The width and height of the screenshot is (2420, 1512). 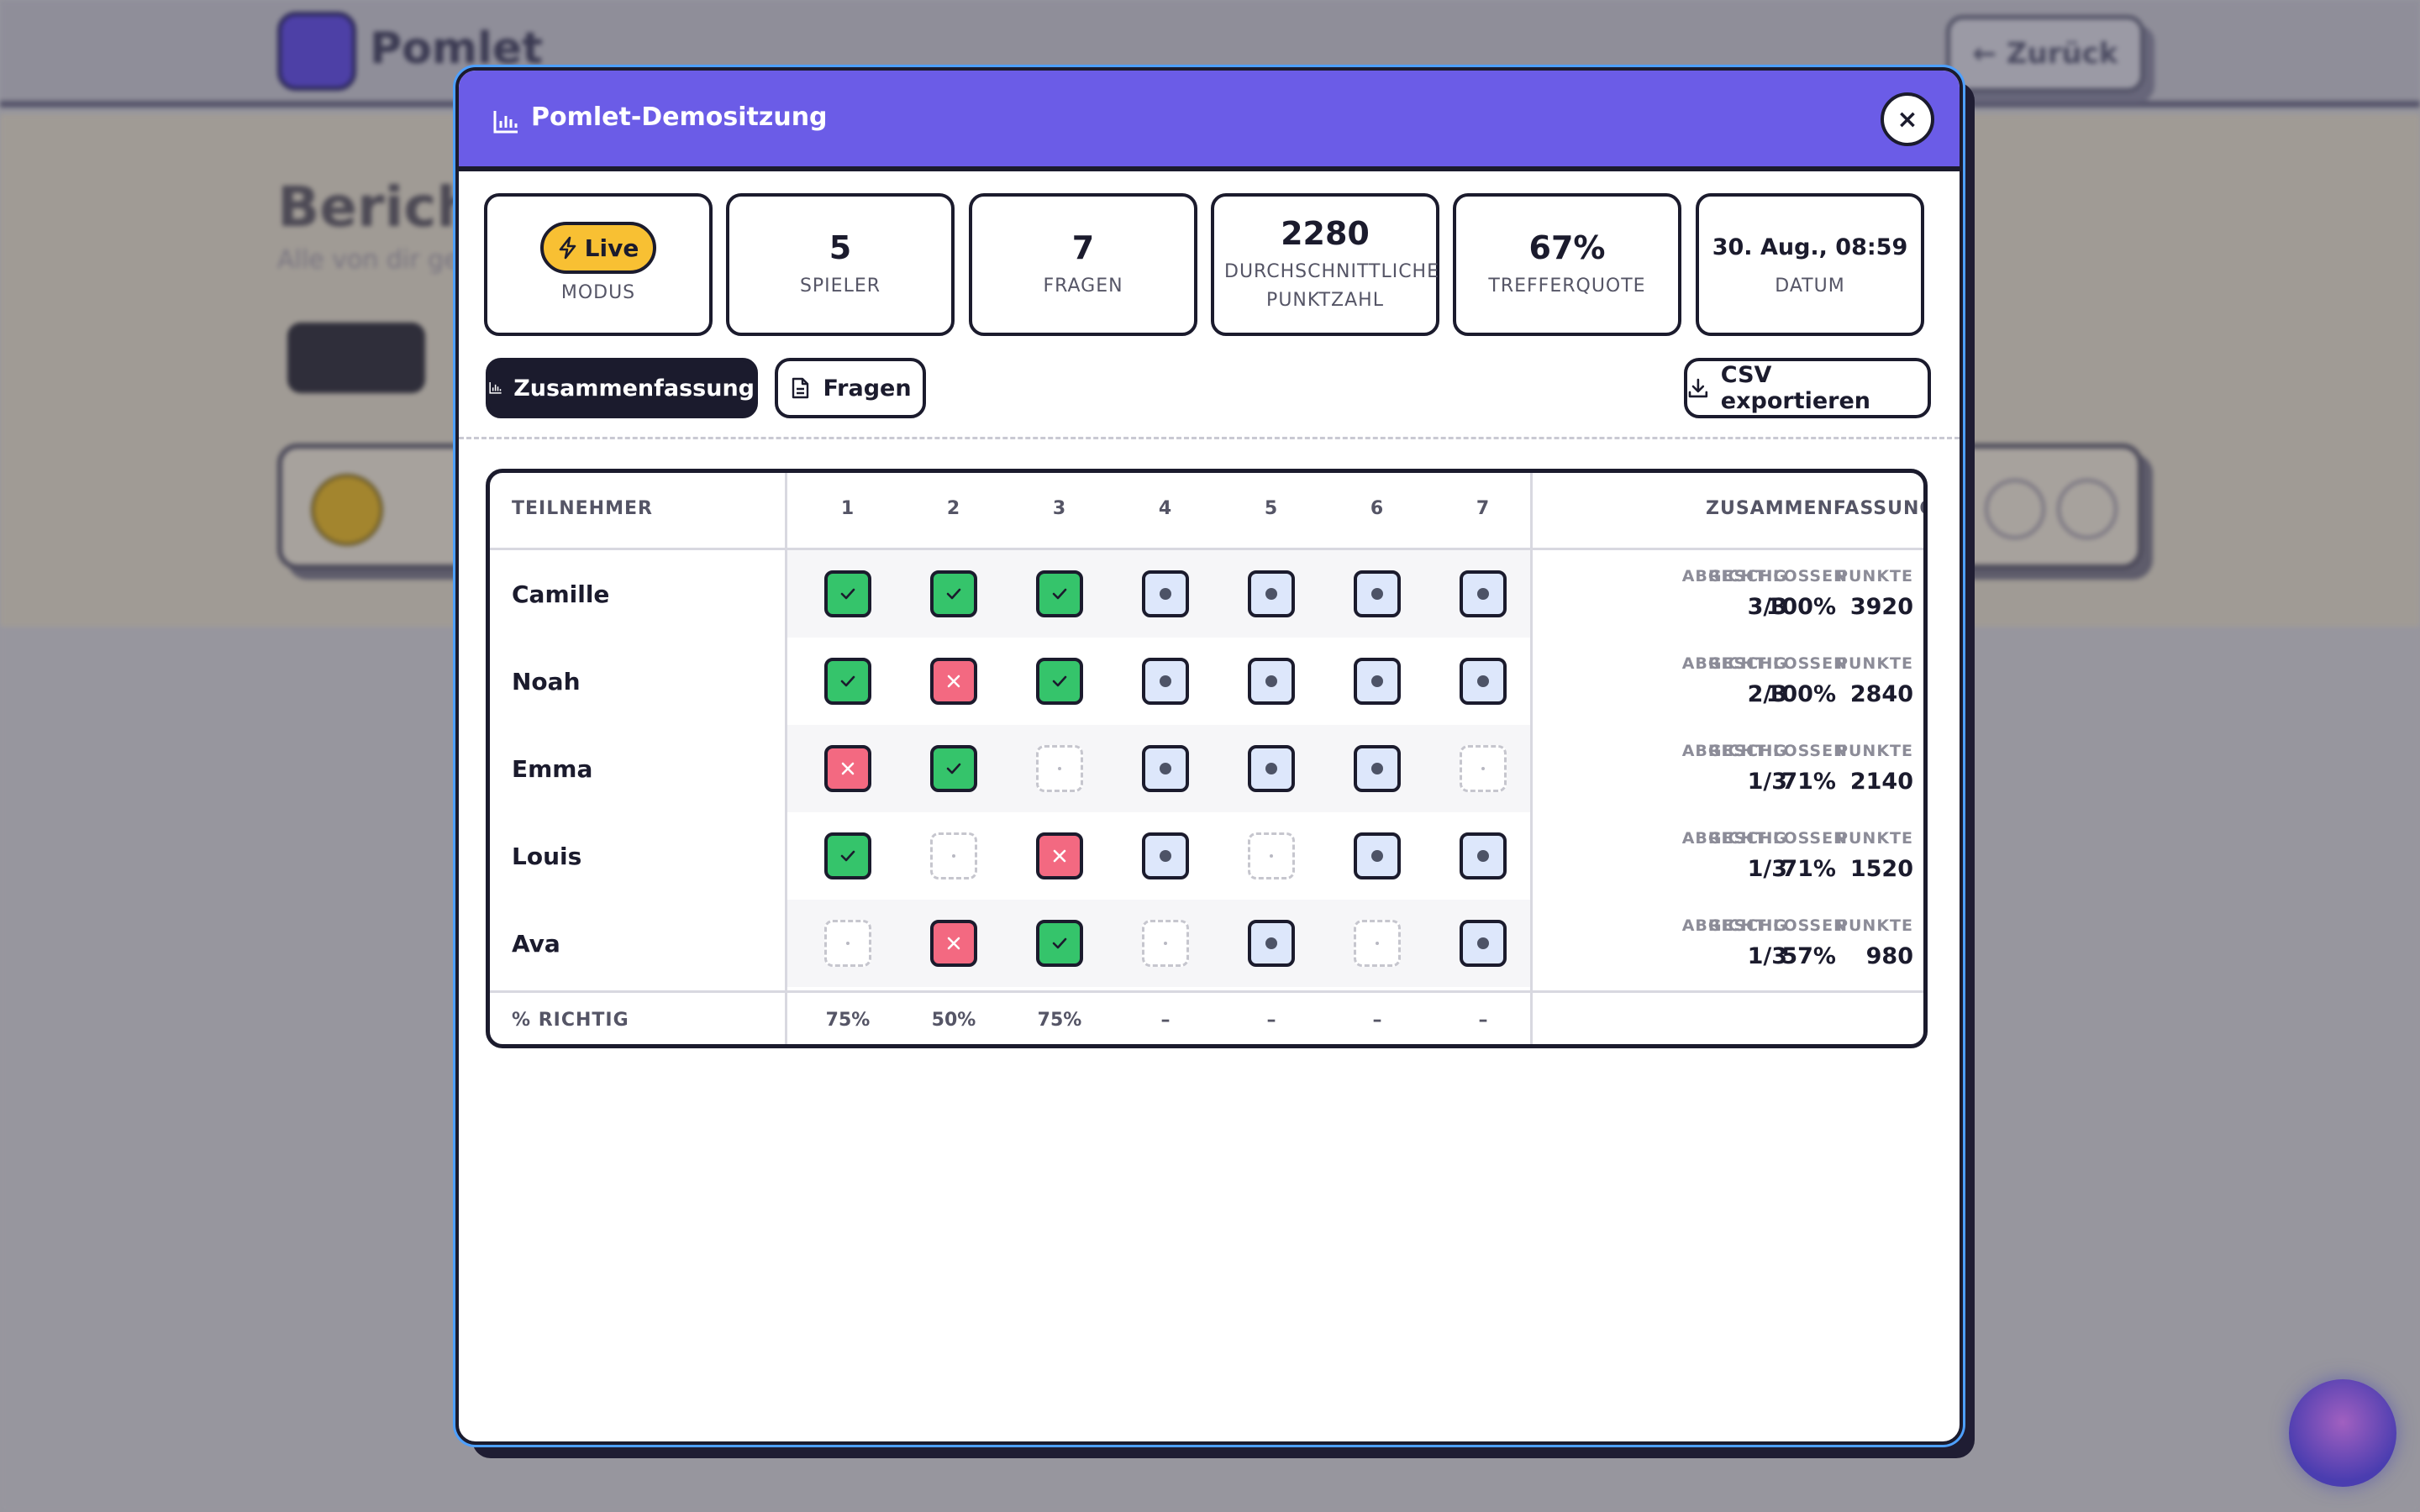 What do you see at coordinates (1206, 768) in the screenshot?
I see `table-row: Emma RICHTIG 1/3 ABGESCHLOSSEN 71% PUNKTE 2140` at bounding box center [1206, 768].